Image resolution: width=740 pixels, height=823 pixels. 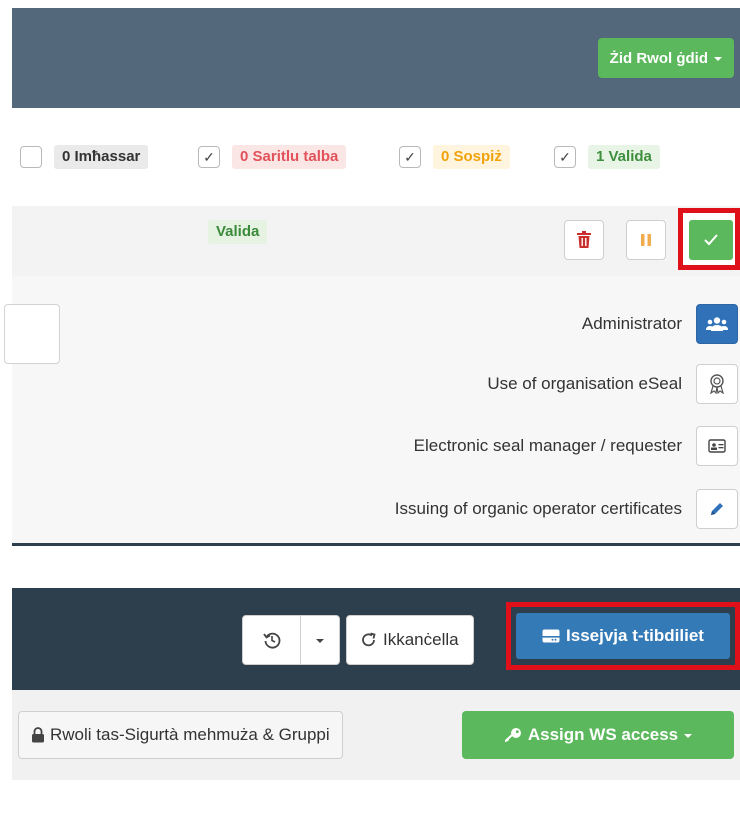 I want to click on role-row-administrator: Administrator, so click(x=661, y=324).